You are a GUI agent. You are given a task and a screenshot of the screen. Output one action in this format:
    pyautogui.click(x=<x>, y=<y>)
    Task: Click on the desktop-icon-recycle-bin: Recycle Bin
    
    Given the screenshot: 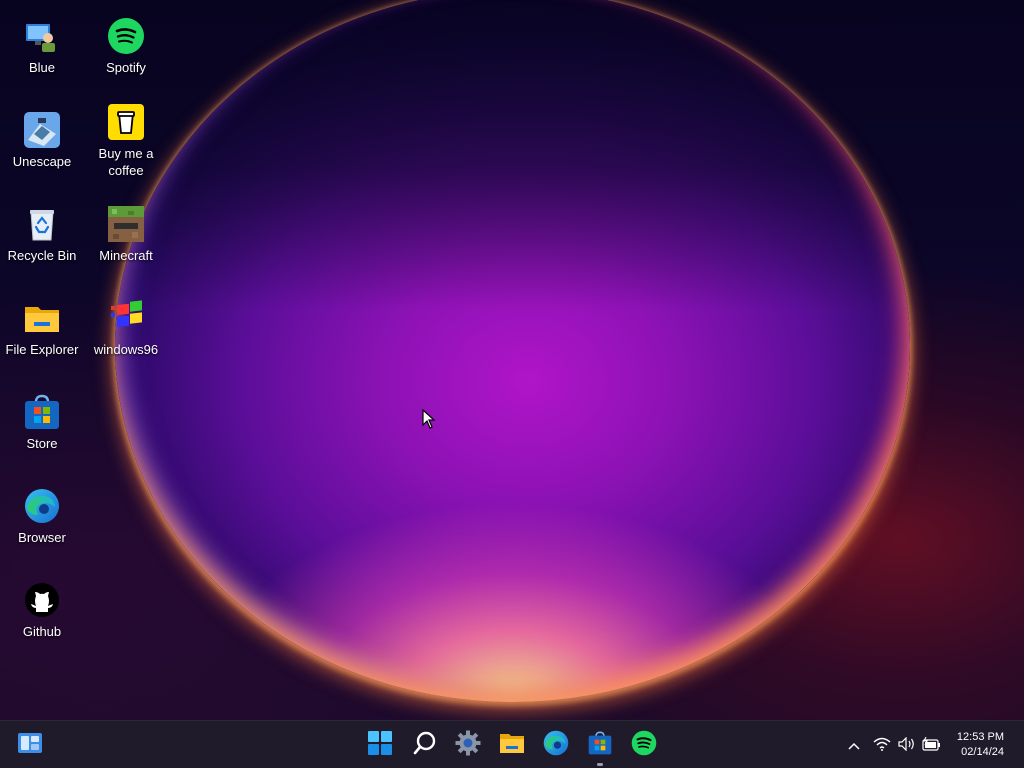 What is the action you would take?
    pyautogui.click(x=42, y=235)
    